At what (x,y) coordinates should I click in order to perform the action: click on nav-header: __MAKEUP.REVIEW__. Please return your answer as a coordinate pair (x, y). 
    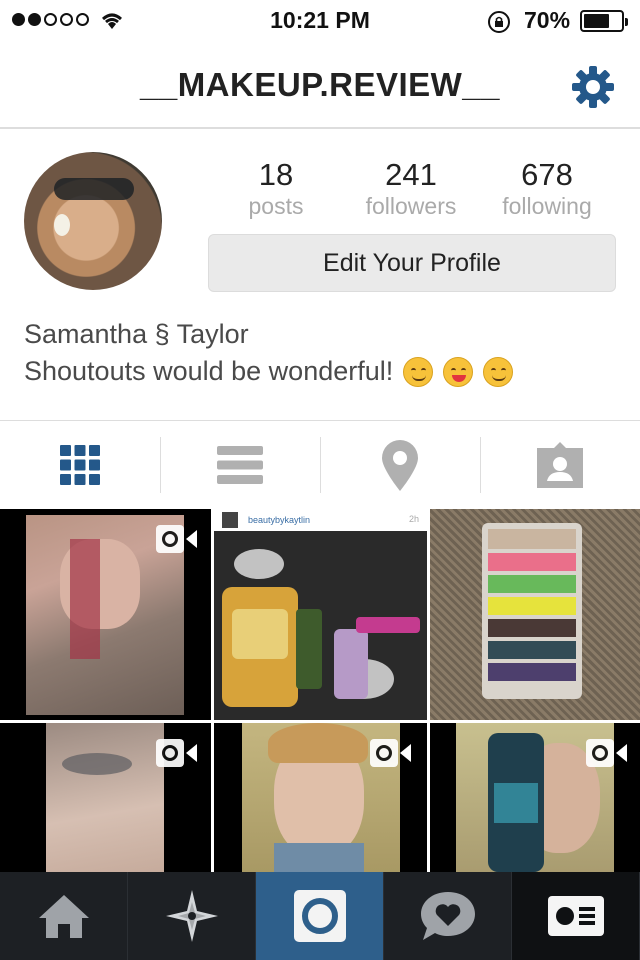
    Looking at the image, I should click on (320, 85).